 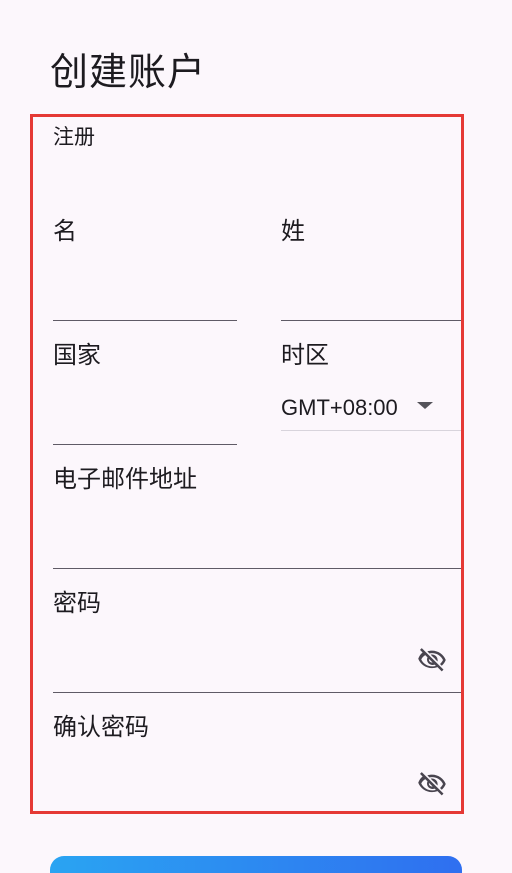 What do you see at coordinates (257, 516) in the screenshot?
I see `email-field: 电子邮件地址` at bounding box center [257, 516].